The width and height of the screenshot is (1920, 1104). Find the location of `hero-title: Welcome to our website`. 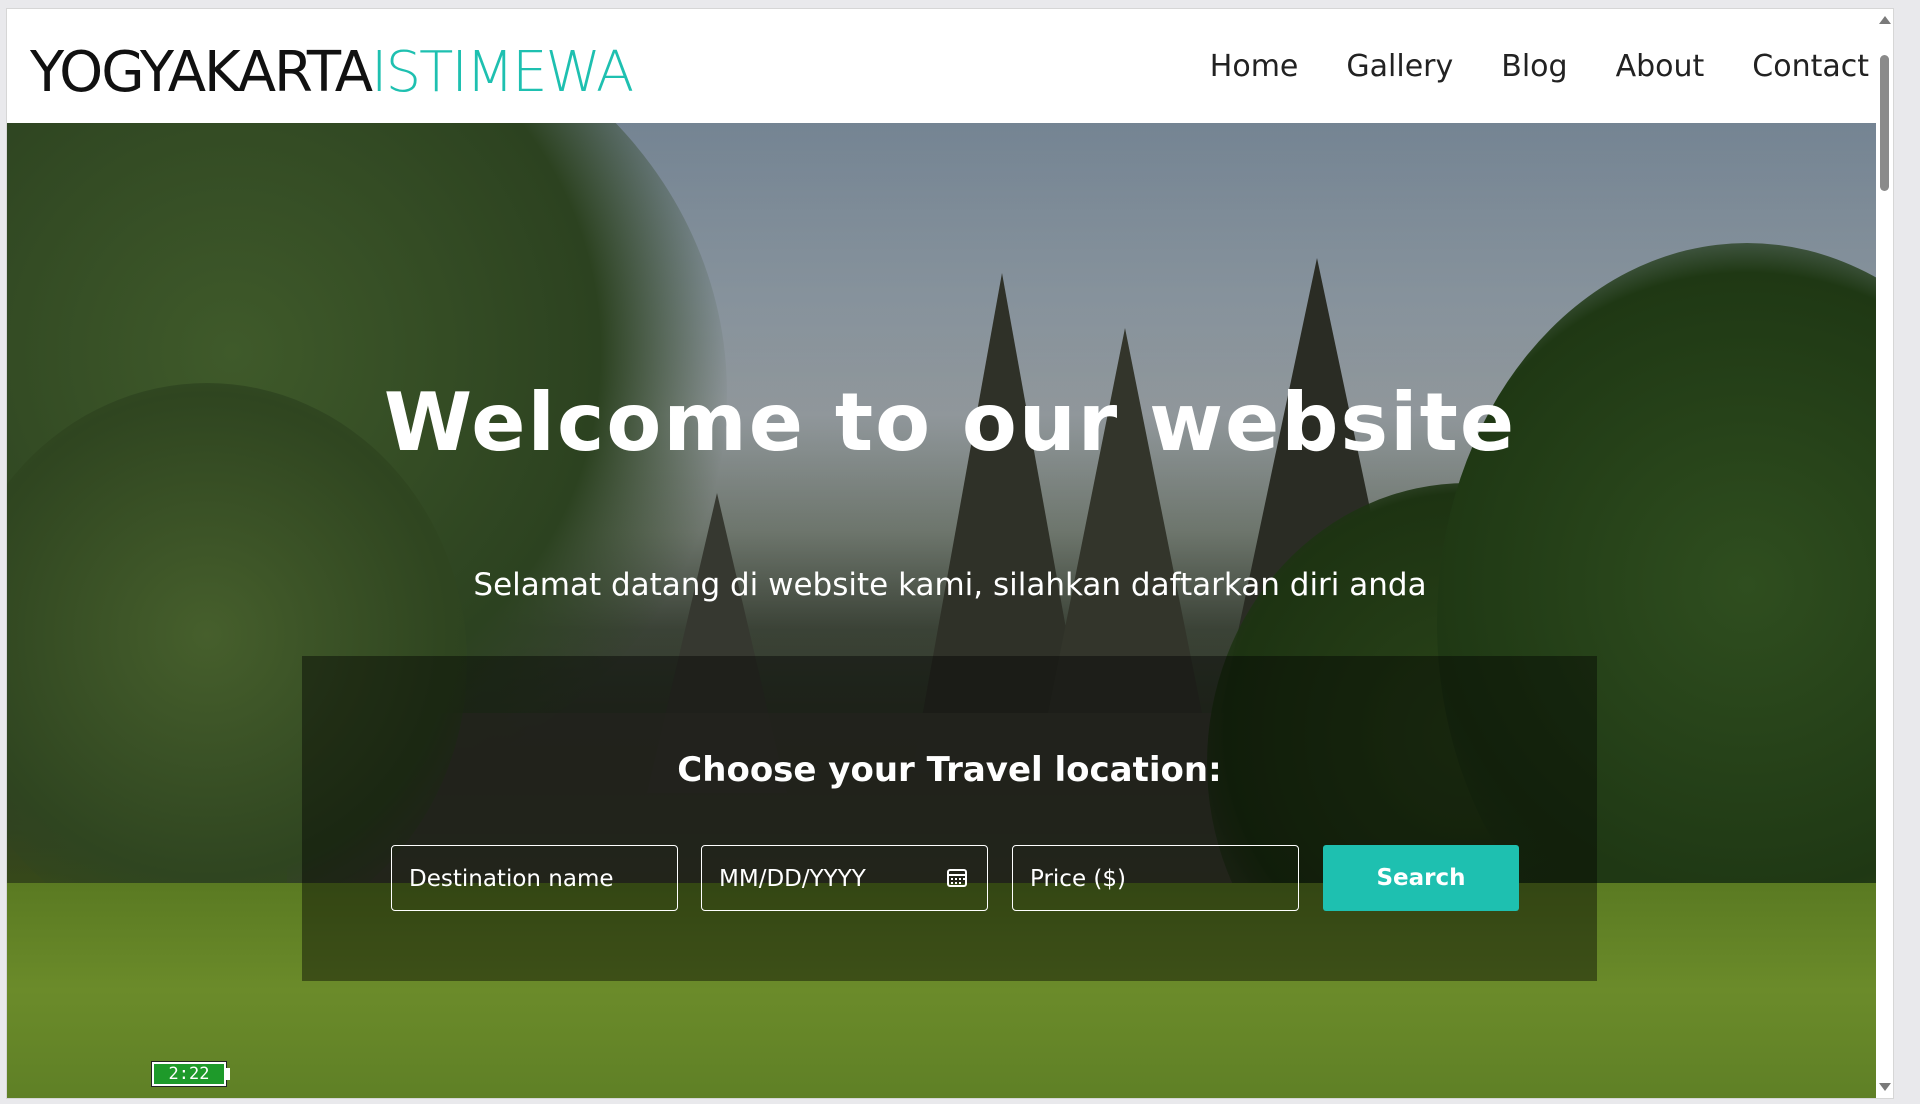

hero-title: Welcome to our website is located at coordinates (950, 422).